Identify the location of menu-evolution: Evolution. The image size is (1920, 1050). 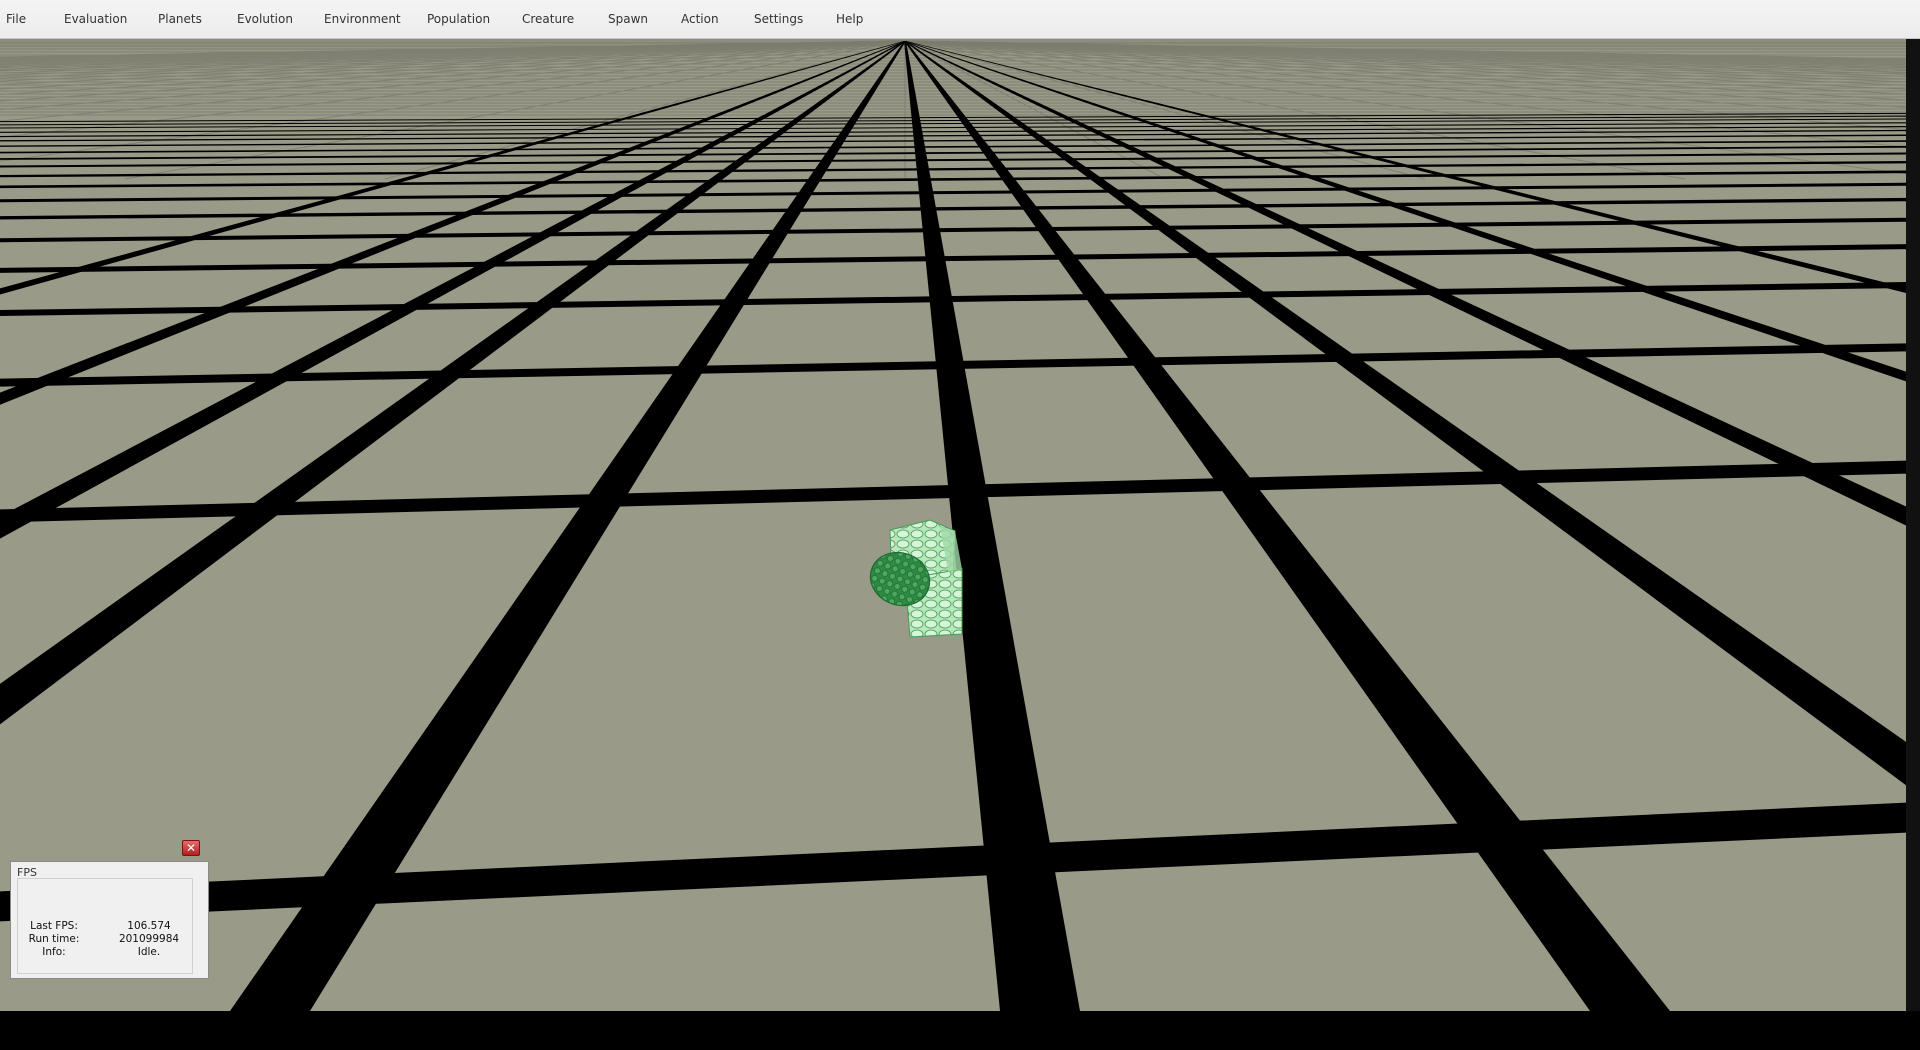
(265, 19).